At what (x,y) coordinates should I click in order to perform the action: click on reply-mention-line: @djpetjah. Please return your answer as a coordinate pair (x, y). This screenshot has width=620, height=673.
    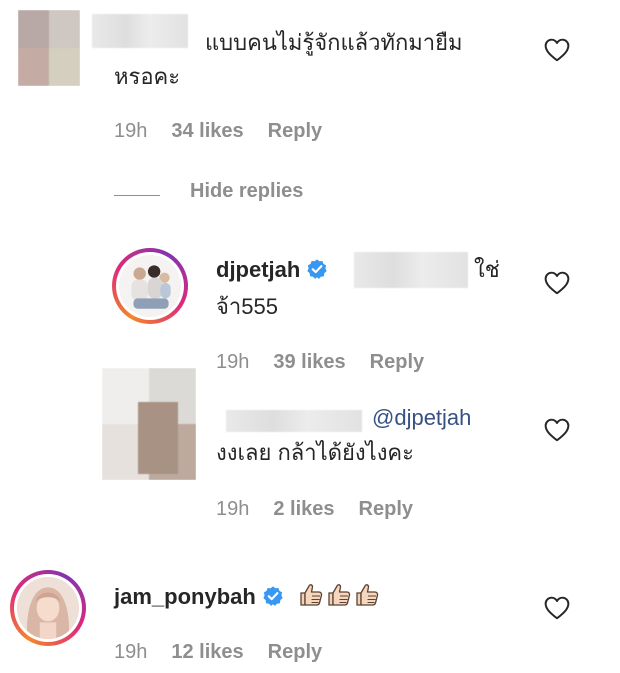
    Looking at the image, I should click on (421, 418).